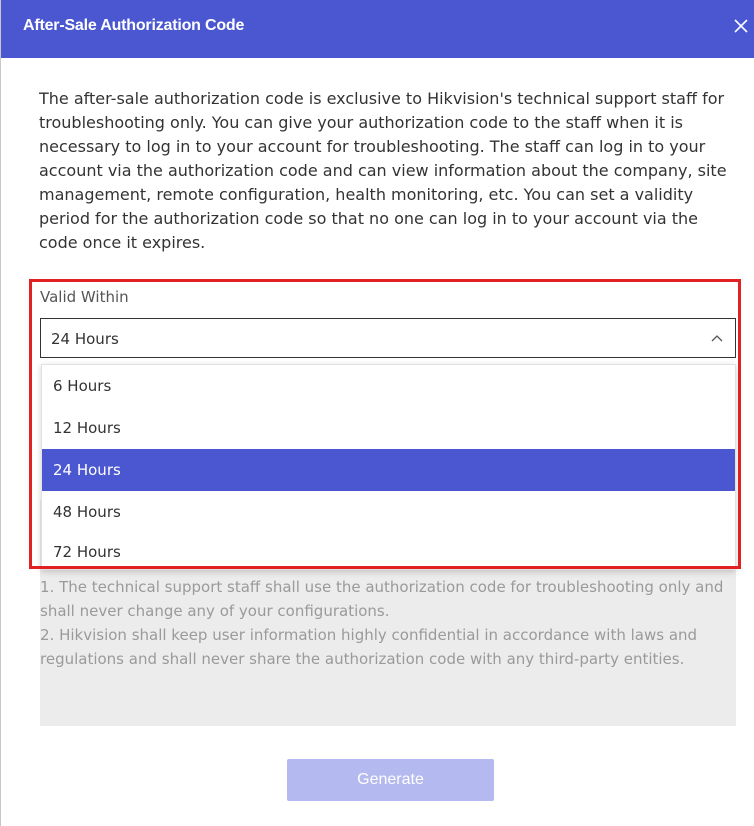  Describe the element at coordinates (388, 386) in the screenshot. I see `option-6-hours: 6 Hours` at that location.